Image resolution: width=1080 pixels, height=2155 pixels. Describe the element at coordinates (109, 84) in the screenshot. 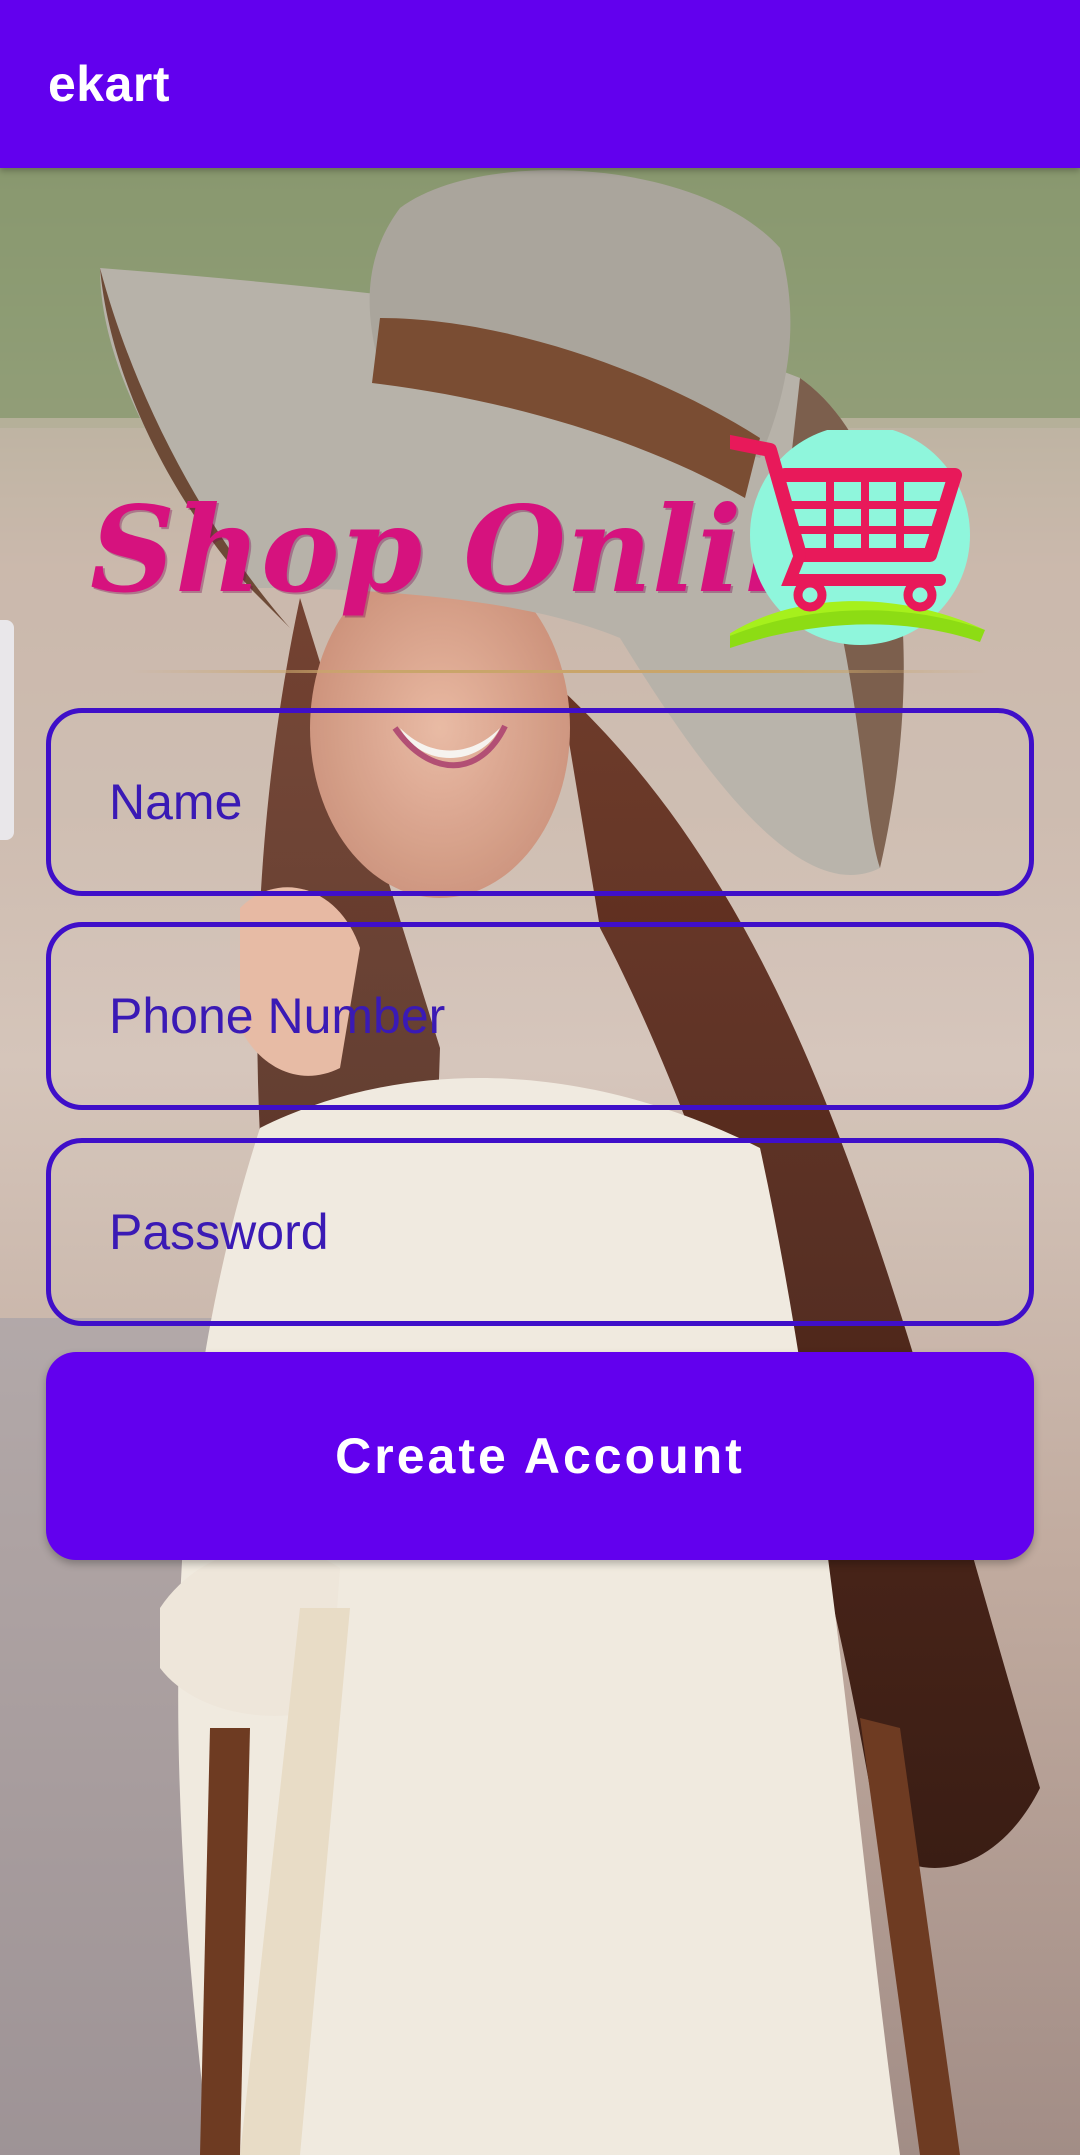

I see `app-title: ekart` at that location.